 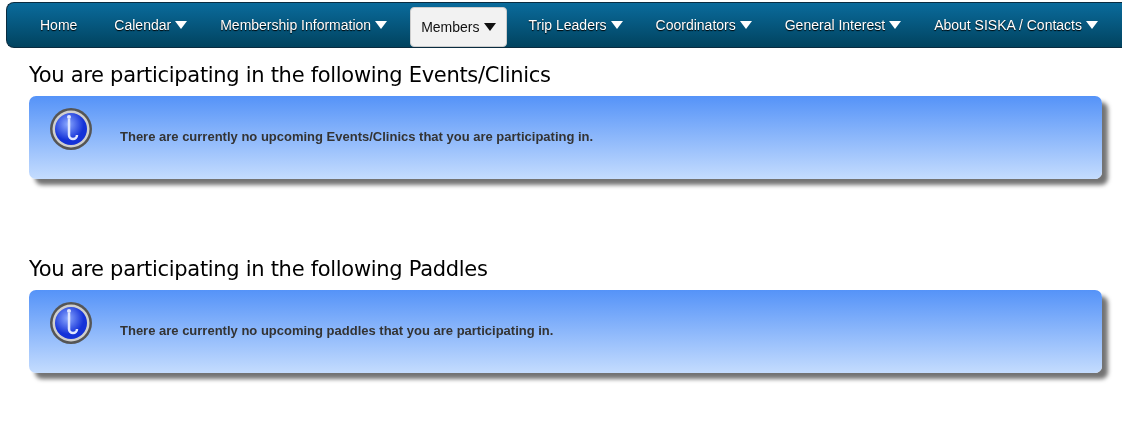 What do you see at coordinates (59, 25) in the screenshot?
I see `nav-item: Home` at bounding box center [59, 25].